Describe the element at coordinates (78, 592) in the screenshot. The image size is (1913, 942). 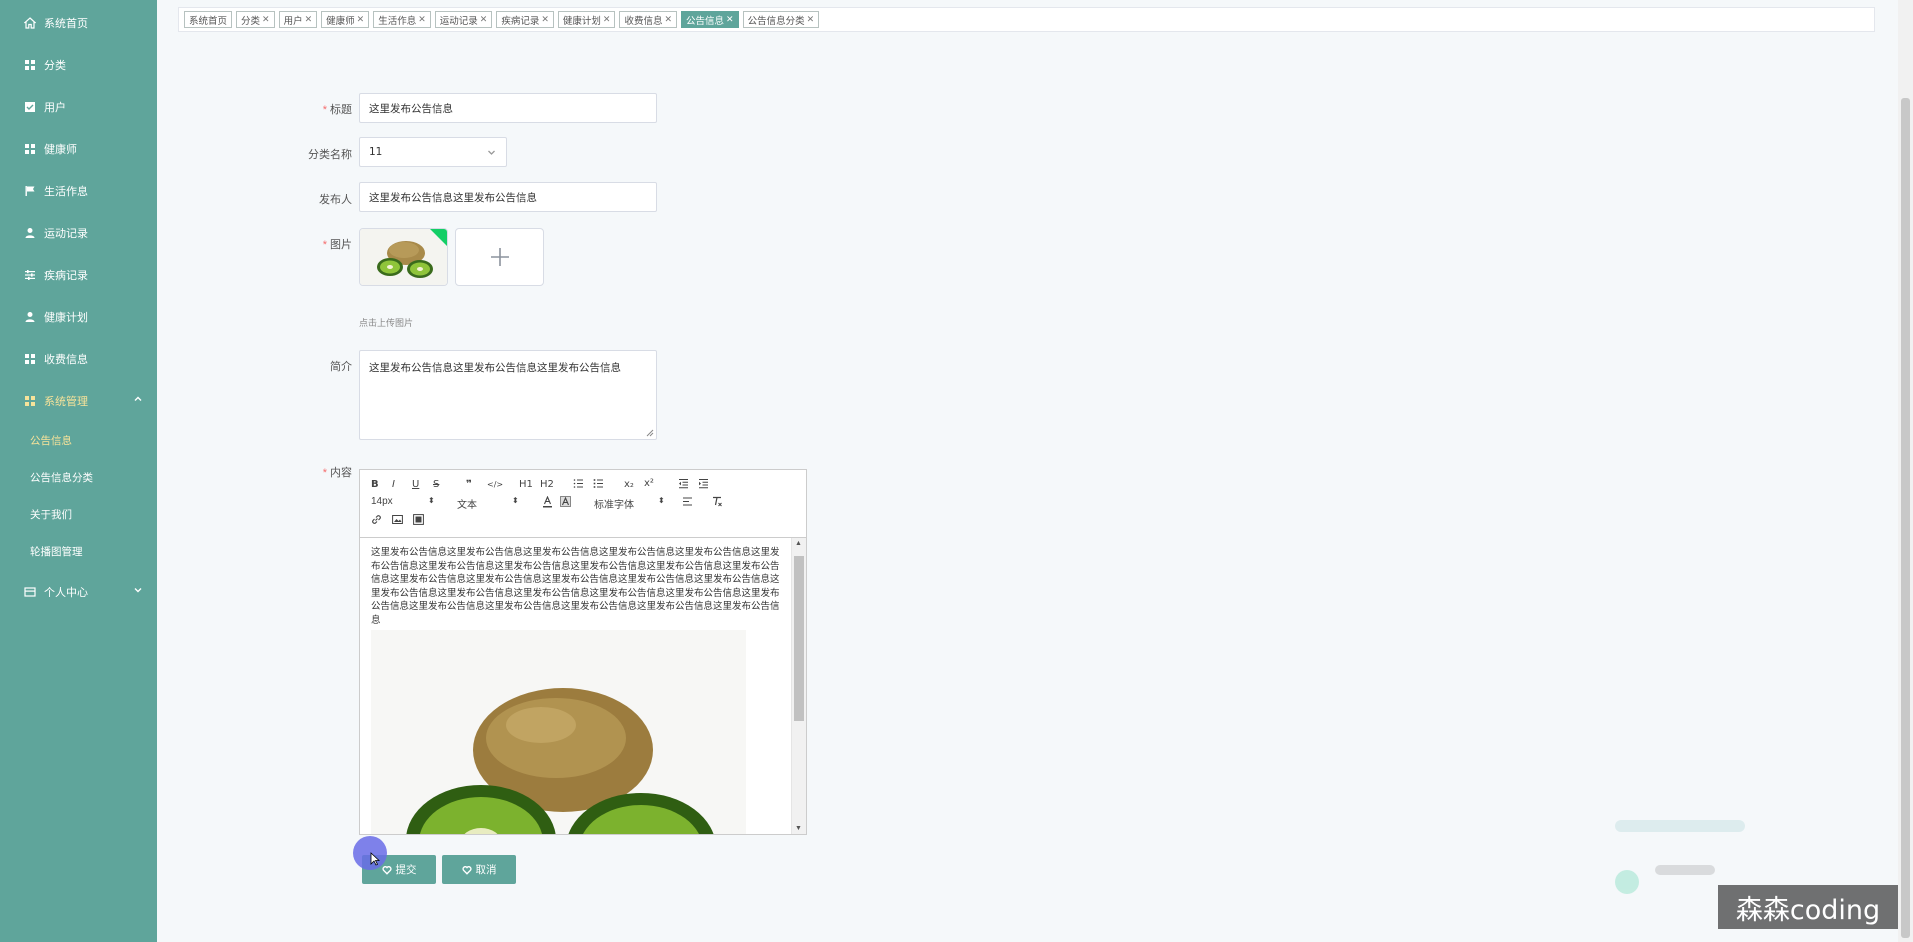
I see `sidebar-item-personal-center: 个人中心` at that location.